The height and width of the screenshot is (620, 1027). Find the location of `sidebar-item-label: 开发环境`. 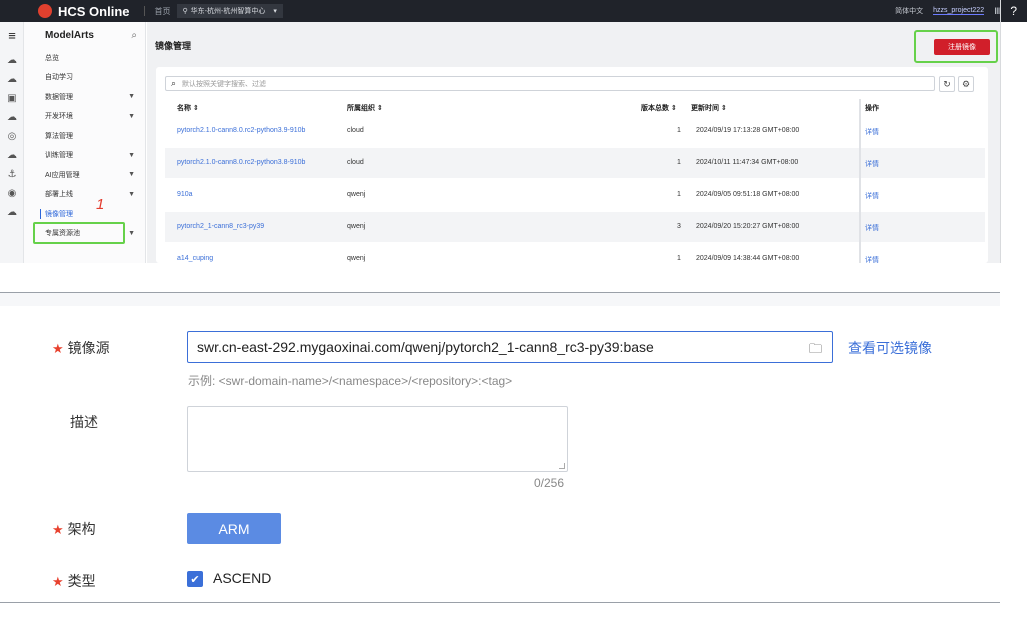

sidebar-item-label: 开发环境 is located at coordinates (59, 117).